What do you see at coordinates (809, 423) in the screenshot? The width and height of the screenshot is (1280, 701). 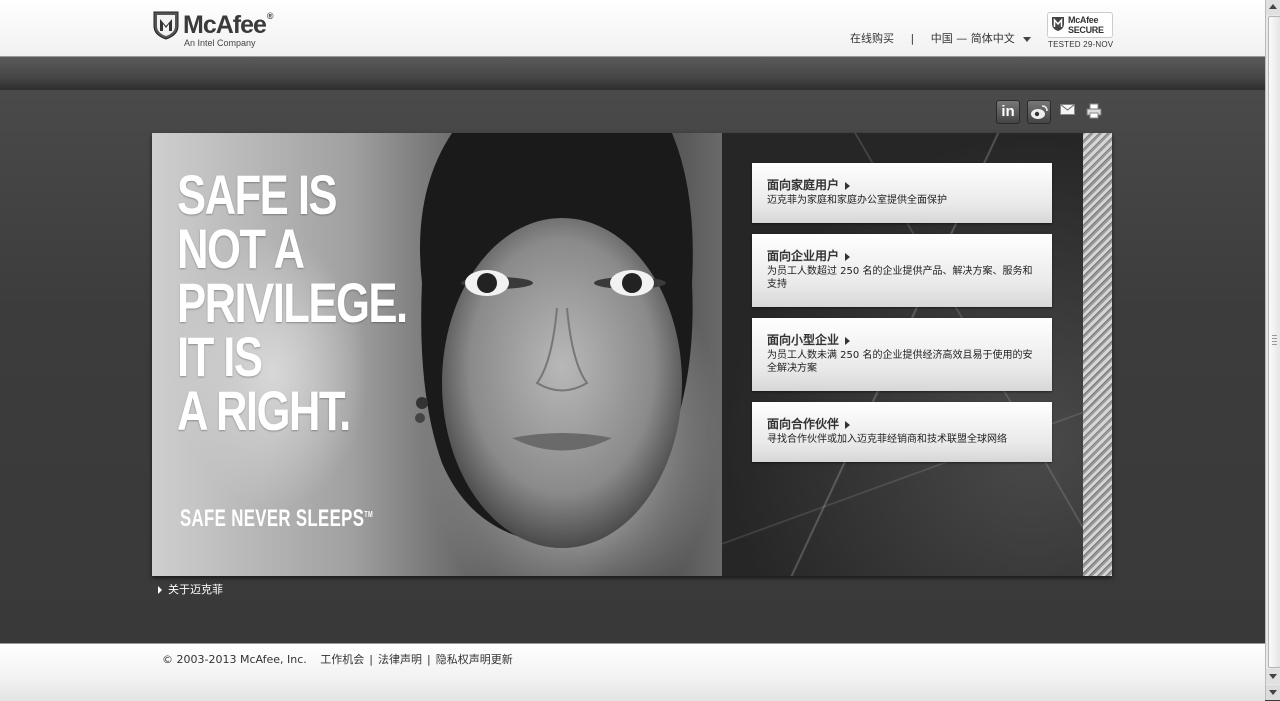 I see `card-title: 面向合作伙伴` at bounding box center [809, 423].